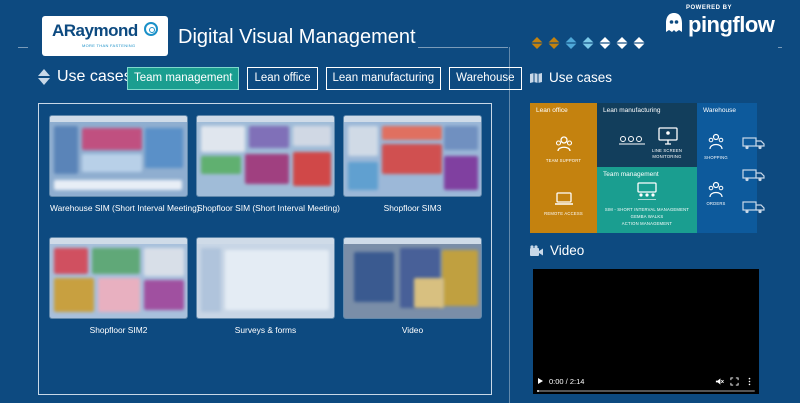 The width and height of the screenshot is (800, 403). Describe the element at coordinates (668, 136) in the screenshot. I see `line-screen-icon` at that location.